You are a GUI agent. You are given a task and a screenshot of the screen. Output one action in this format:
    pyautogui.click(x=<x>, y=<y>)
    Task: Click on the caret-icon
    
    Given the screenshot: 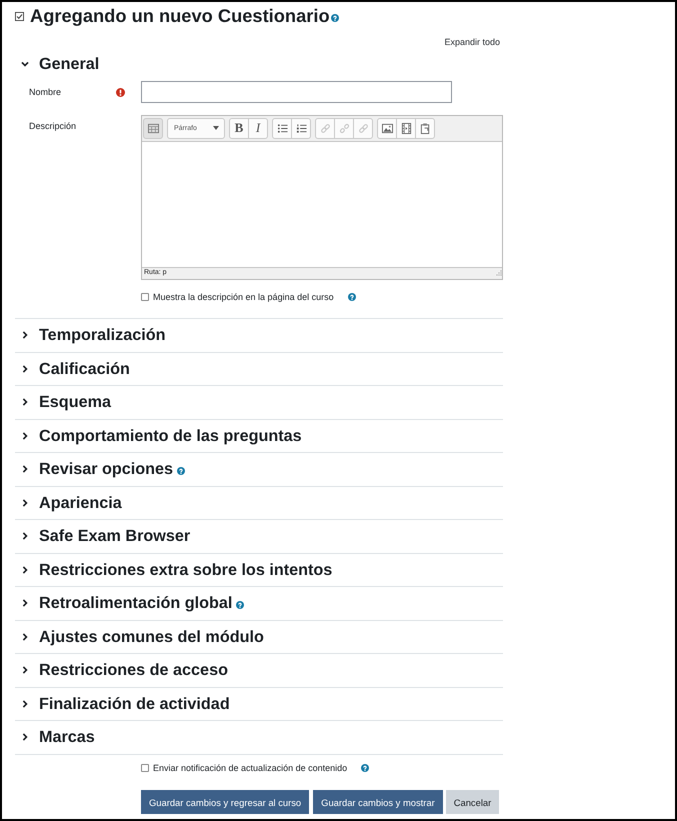 What is the action you would take?
    pyautogui.click(x=216, y=128)
    